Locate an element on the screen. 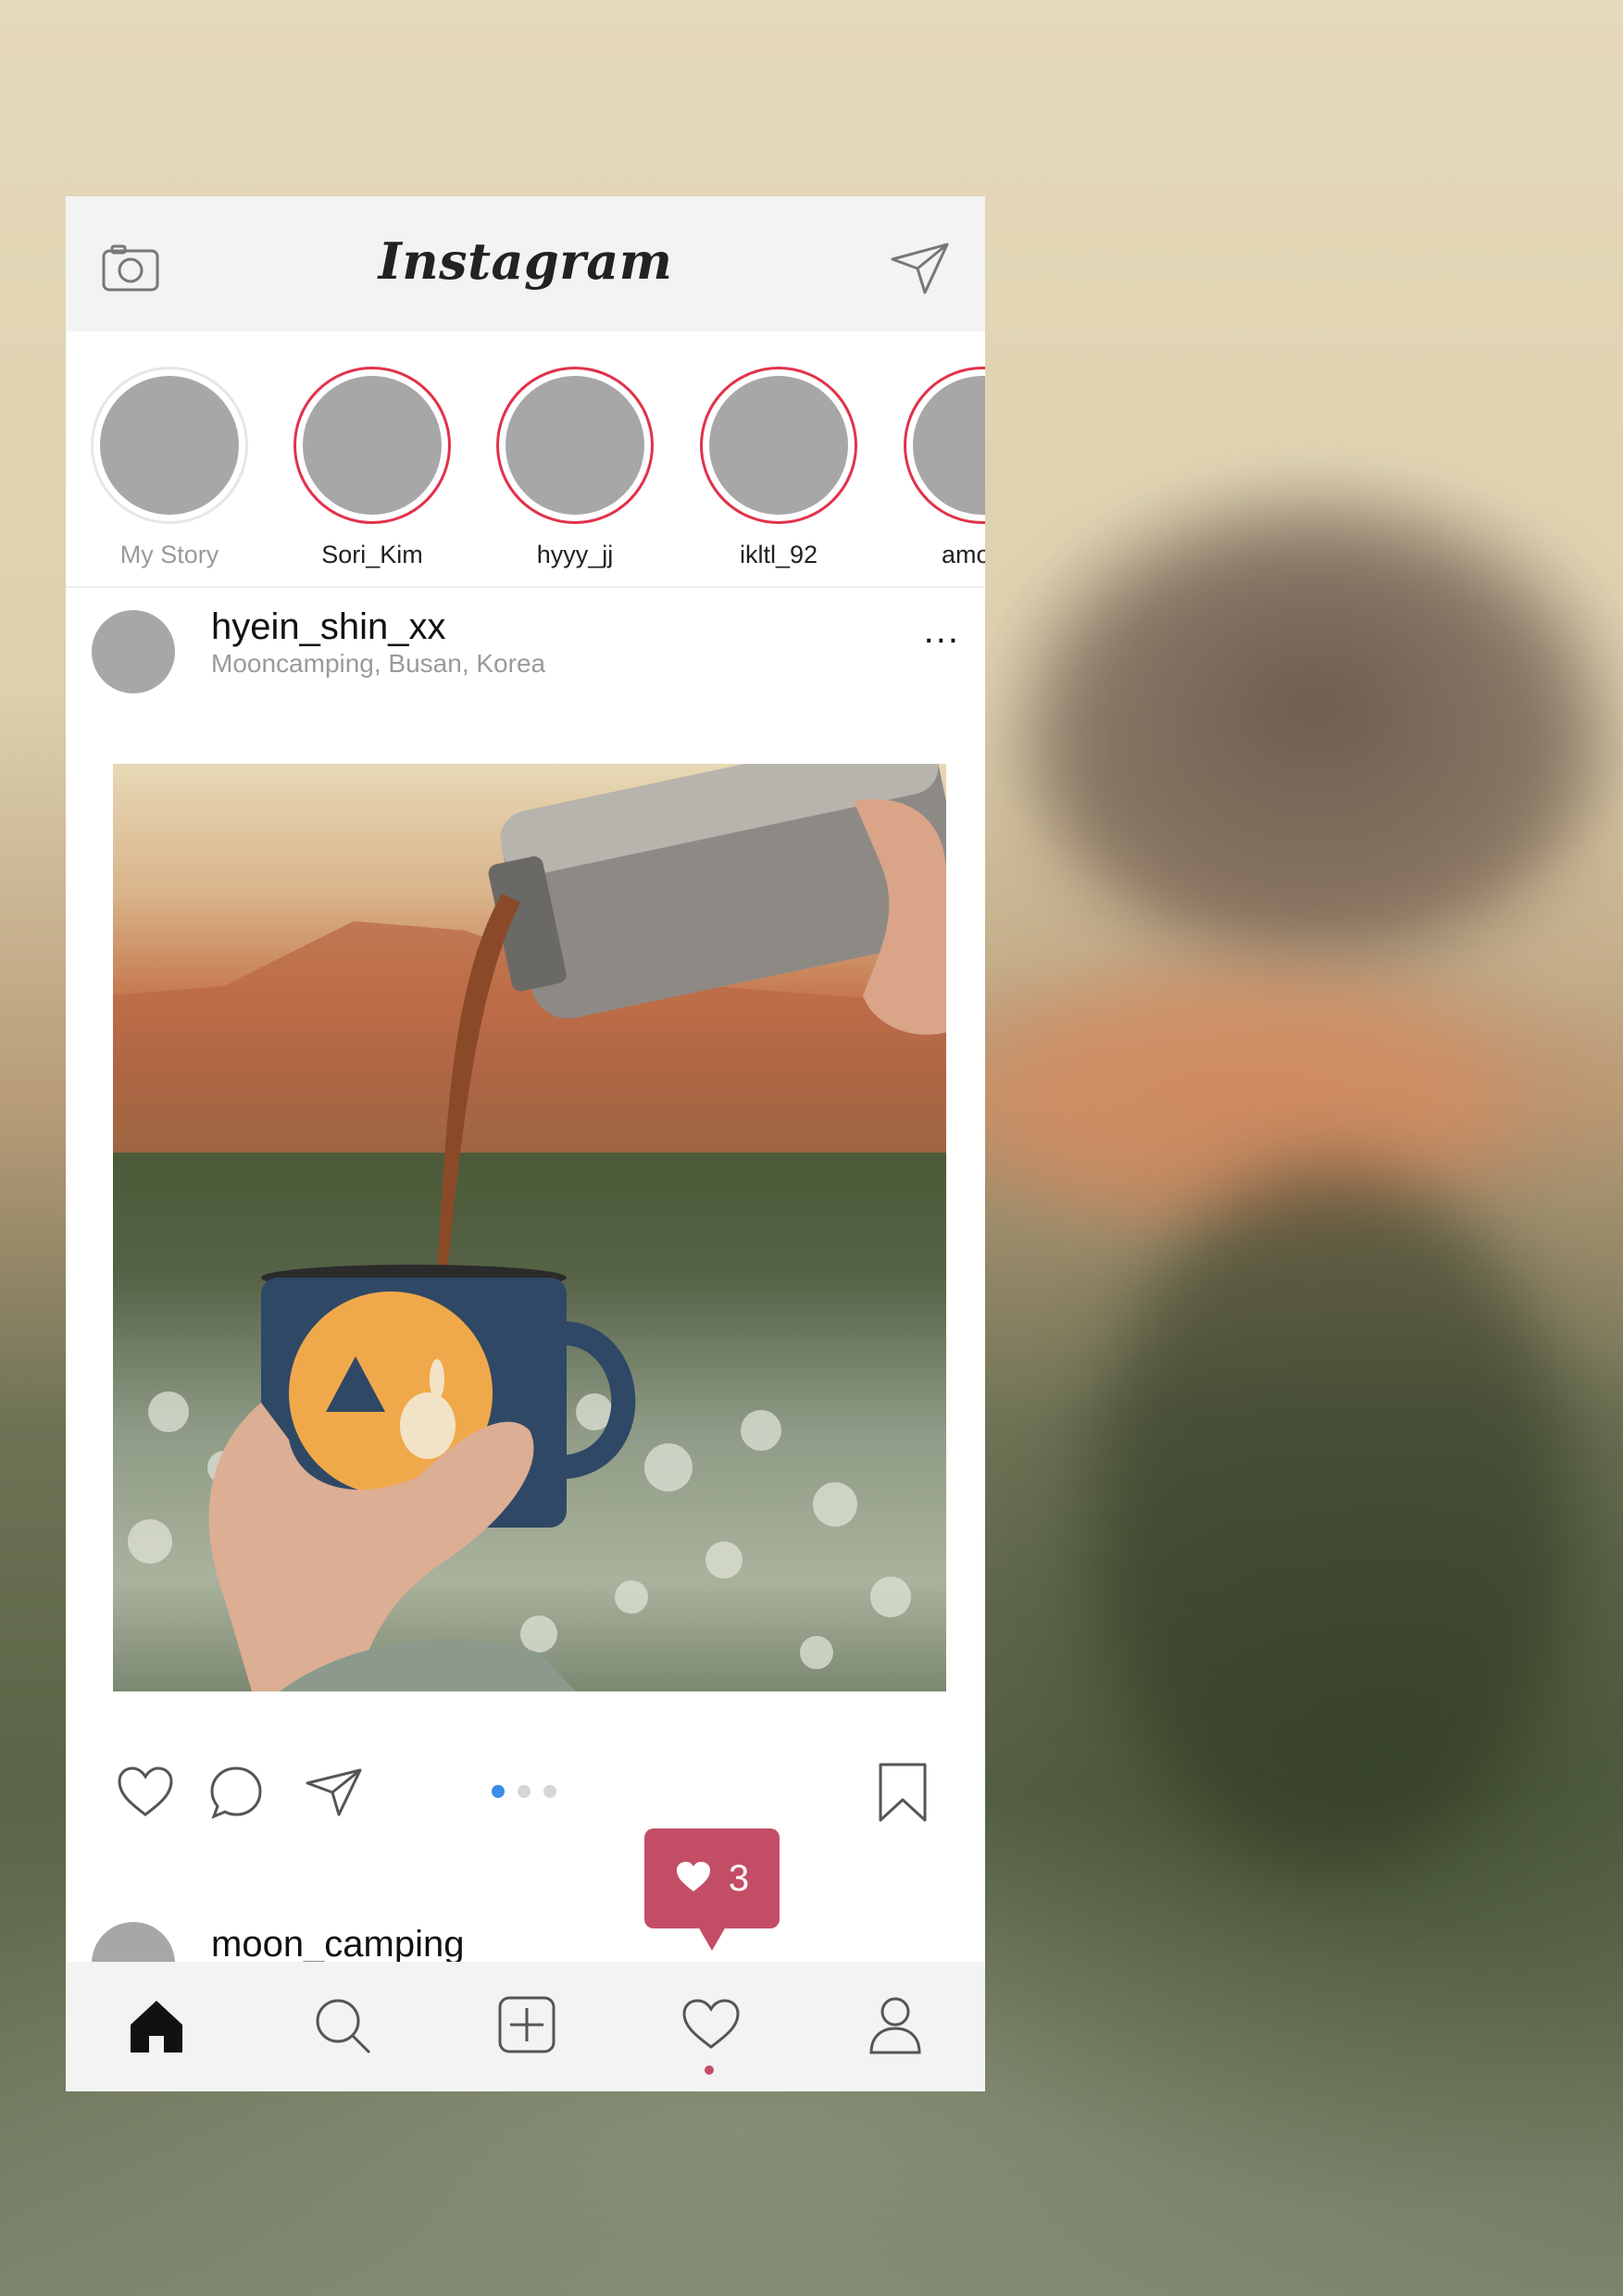 The height and width of the screenshot is (2296, 1623). search-icon is located at coordinates (342, 2025).